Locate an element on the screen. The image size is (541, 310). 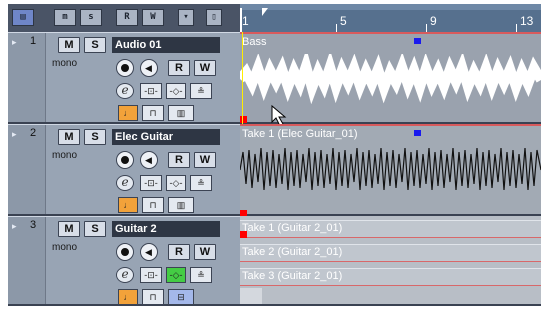
track-rail: ▸ 2 is located at coordinates (27, 169).